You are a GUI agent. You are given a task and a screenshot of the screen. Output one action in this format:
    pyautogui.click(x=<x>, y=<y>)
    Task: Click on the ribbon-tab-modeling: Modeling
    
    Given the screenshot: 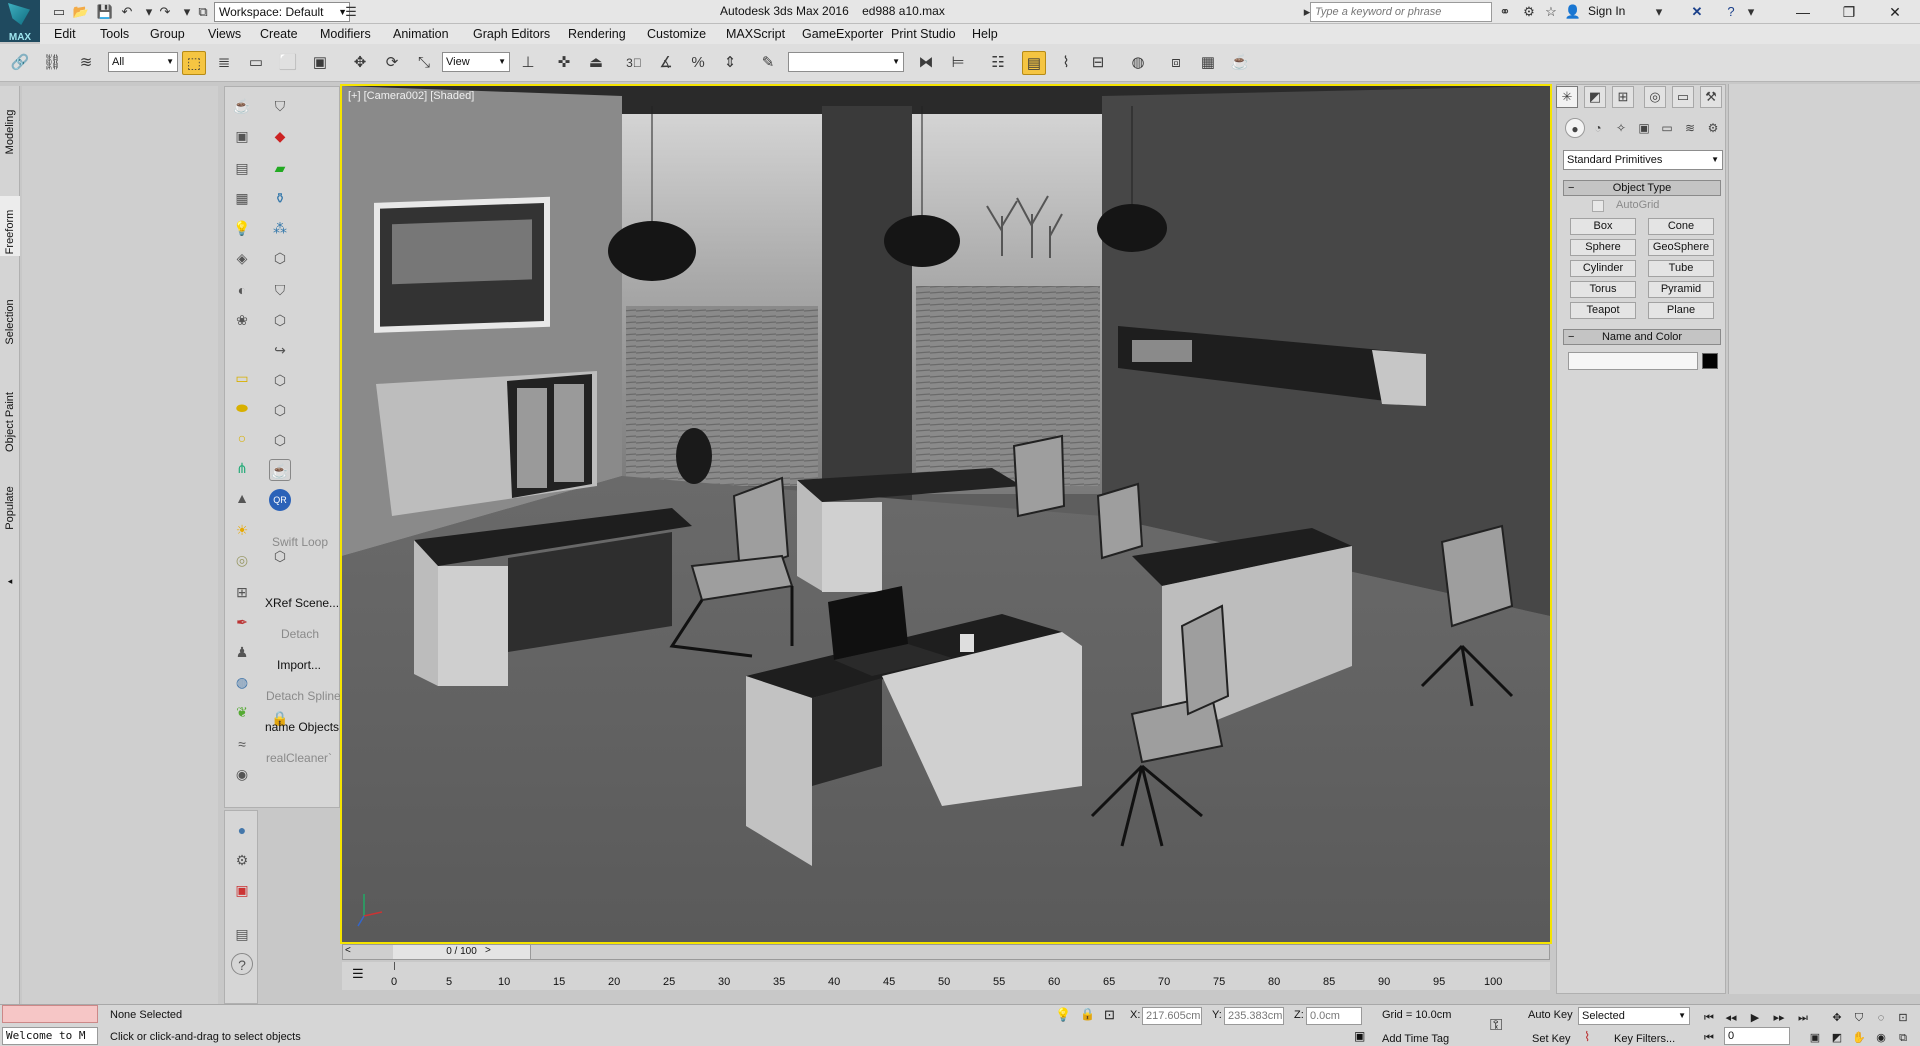 What is the action you would take?
    pyautogui.click(x=10, y=126)
    